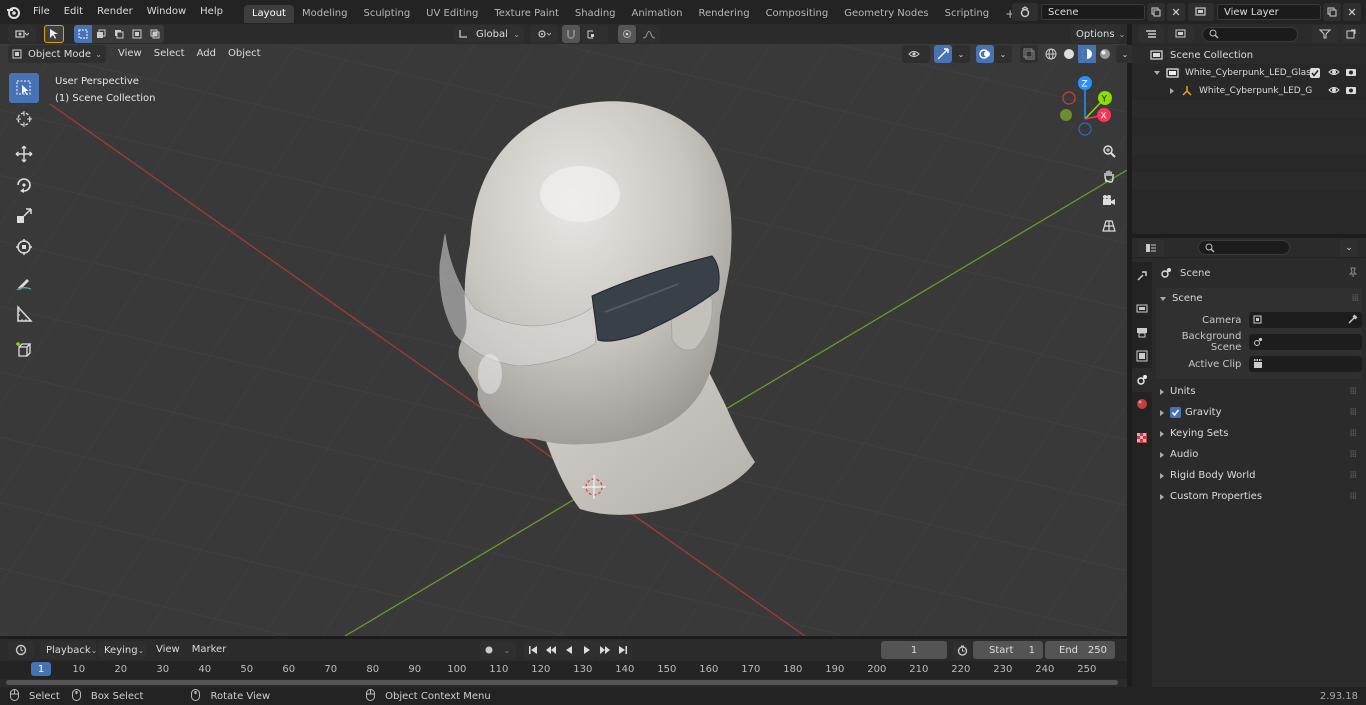 This screenshot has width=1366, height=705. I want to click on shading-wireframe-icon, so click(1051, 54).